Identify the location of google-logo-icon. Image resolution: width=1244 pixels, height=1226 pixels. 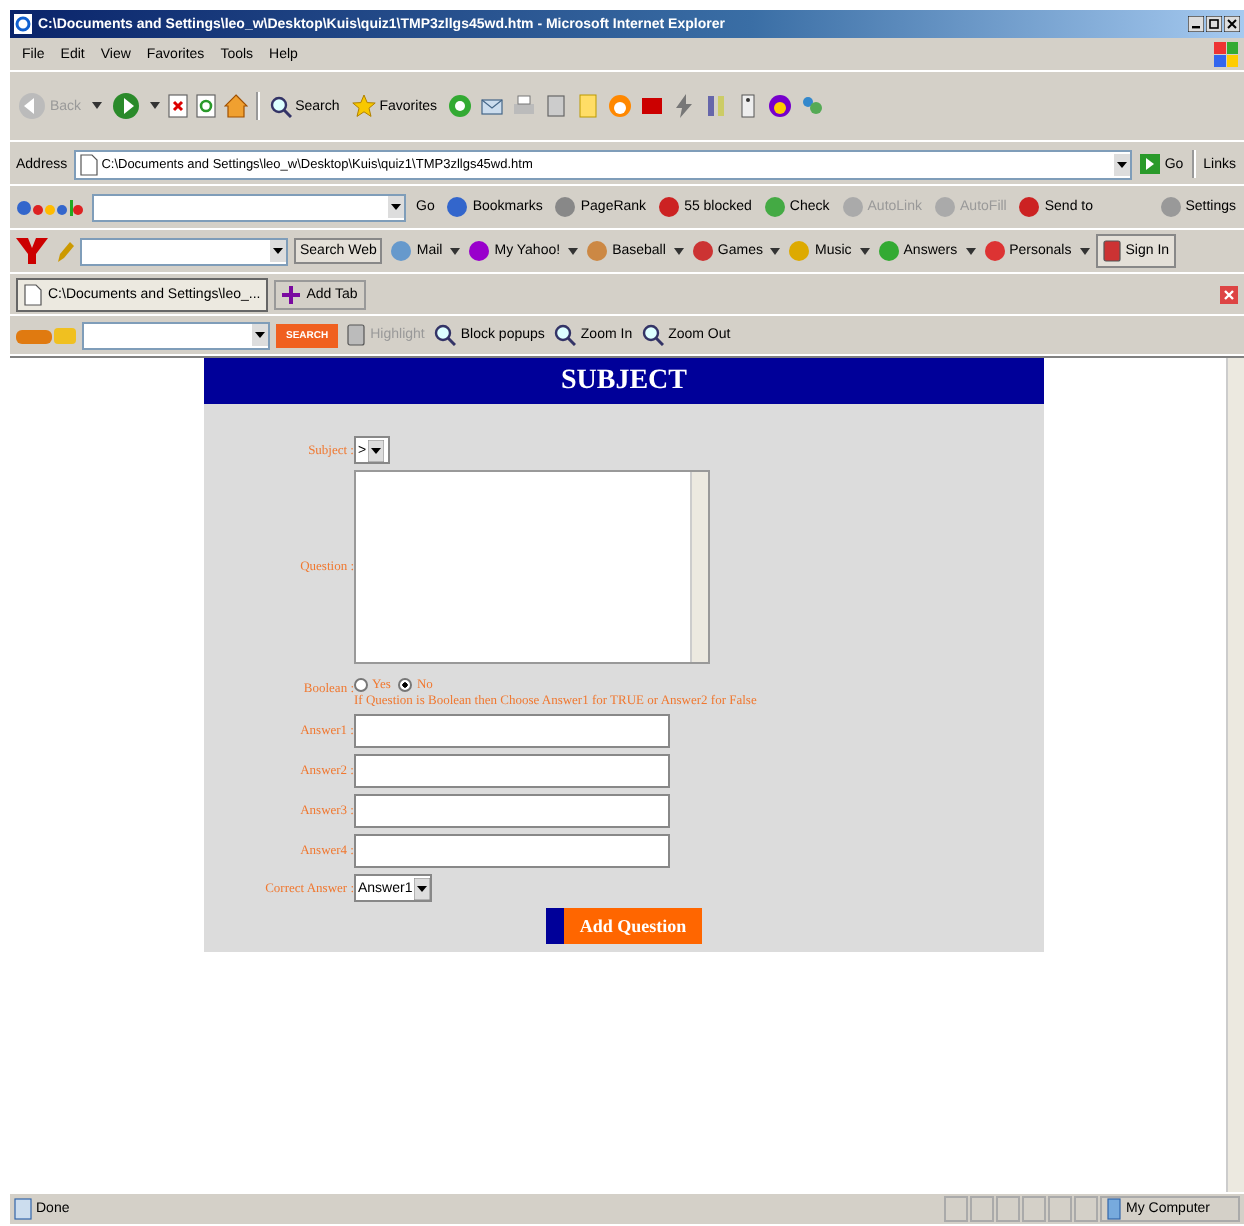
(50, 207).